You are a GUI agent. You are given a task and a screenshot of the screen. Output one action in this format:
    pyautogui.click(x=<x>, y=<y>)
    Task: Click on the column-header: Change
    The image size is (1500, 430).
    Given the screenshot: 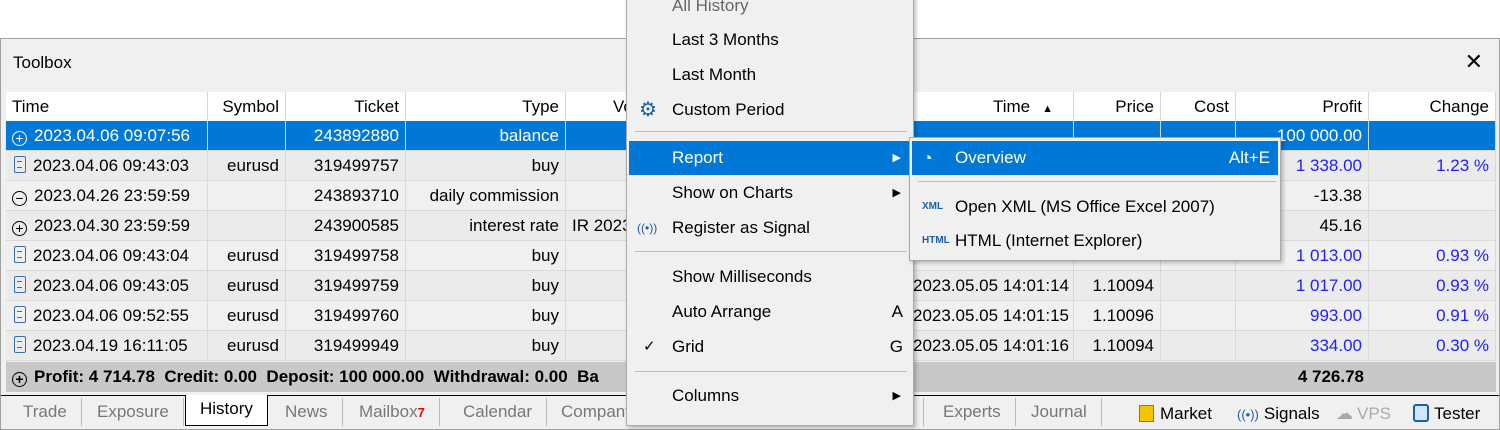 What is the action you would take?
    pyautogui.click(x=1432, y=107)
    